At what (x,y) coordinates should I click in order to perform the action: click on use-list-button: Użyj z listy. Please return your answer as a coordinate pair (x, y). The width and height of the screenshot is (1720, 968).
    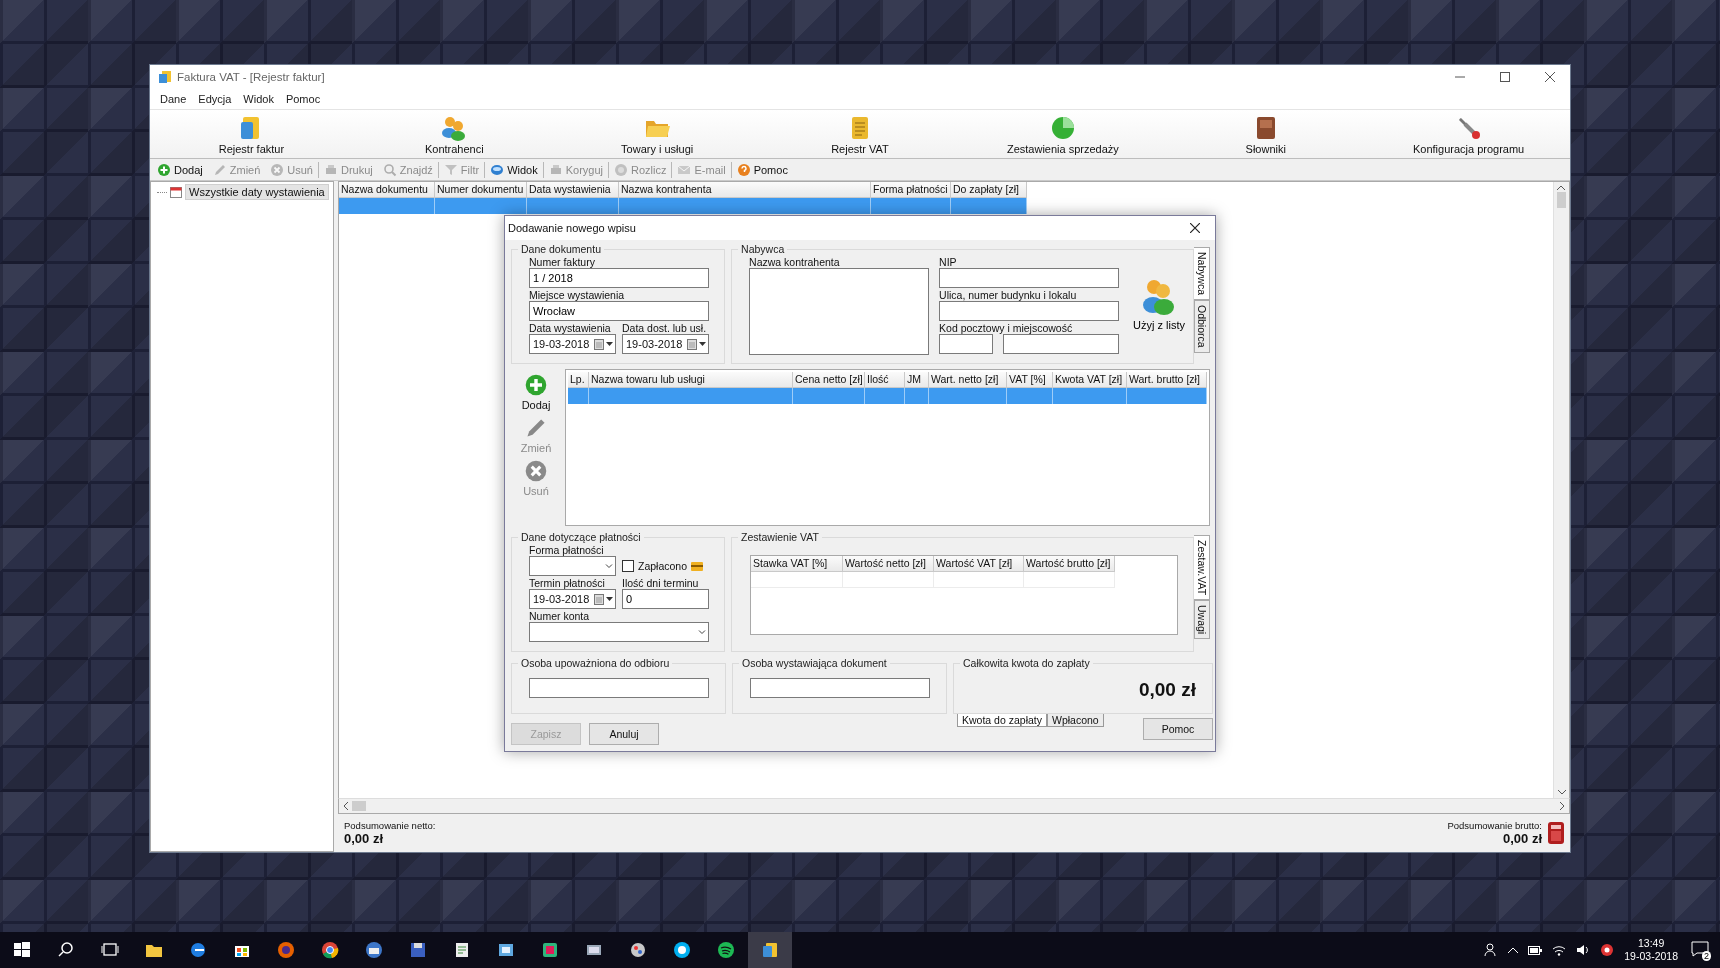
    Looking at the image, I should click on (1159, 316).